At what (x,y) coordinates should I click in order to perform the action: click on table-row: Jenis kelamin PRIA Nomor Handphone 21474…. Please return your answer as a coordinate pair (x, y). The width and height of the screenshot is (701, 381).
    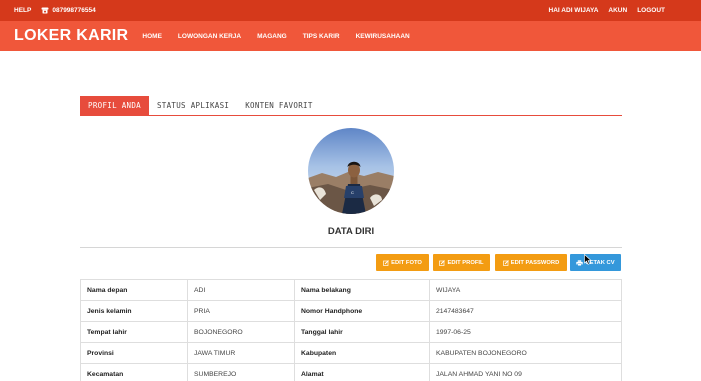
    Looking at the image, I should click on (351, 311).